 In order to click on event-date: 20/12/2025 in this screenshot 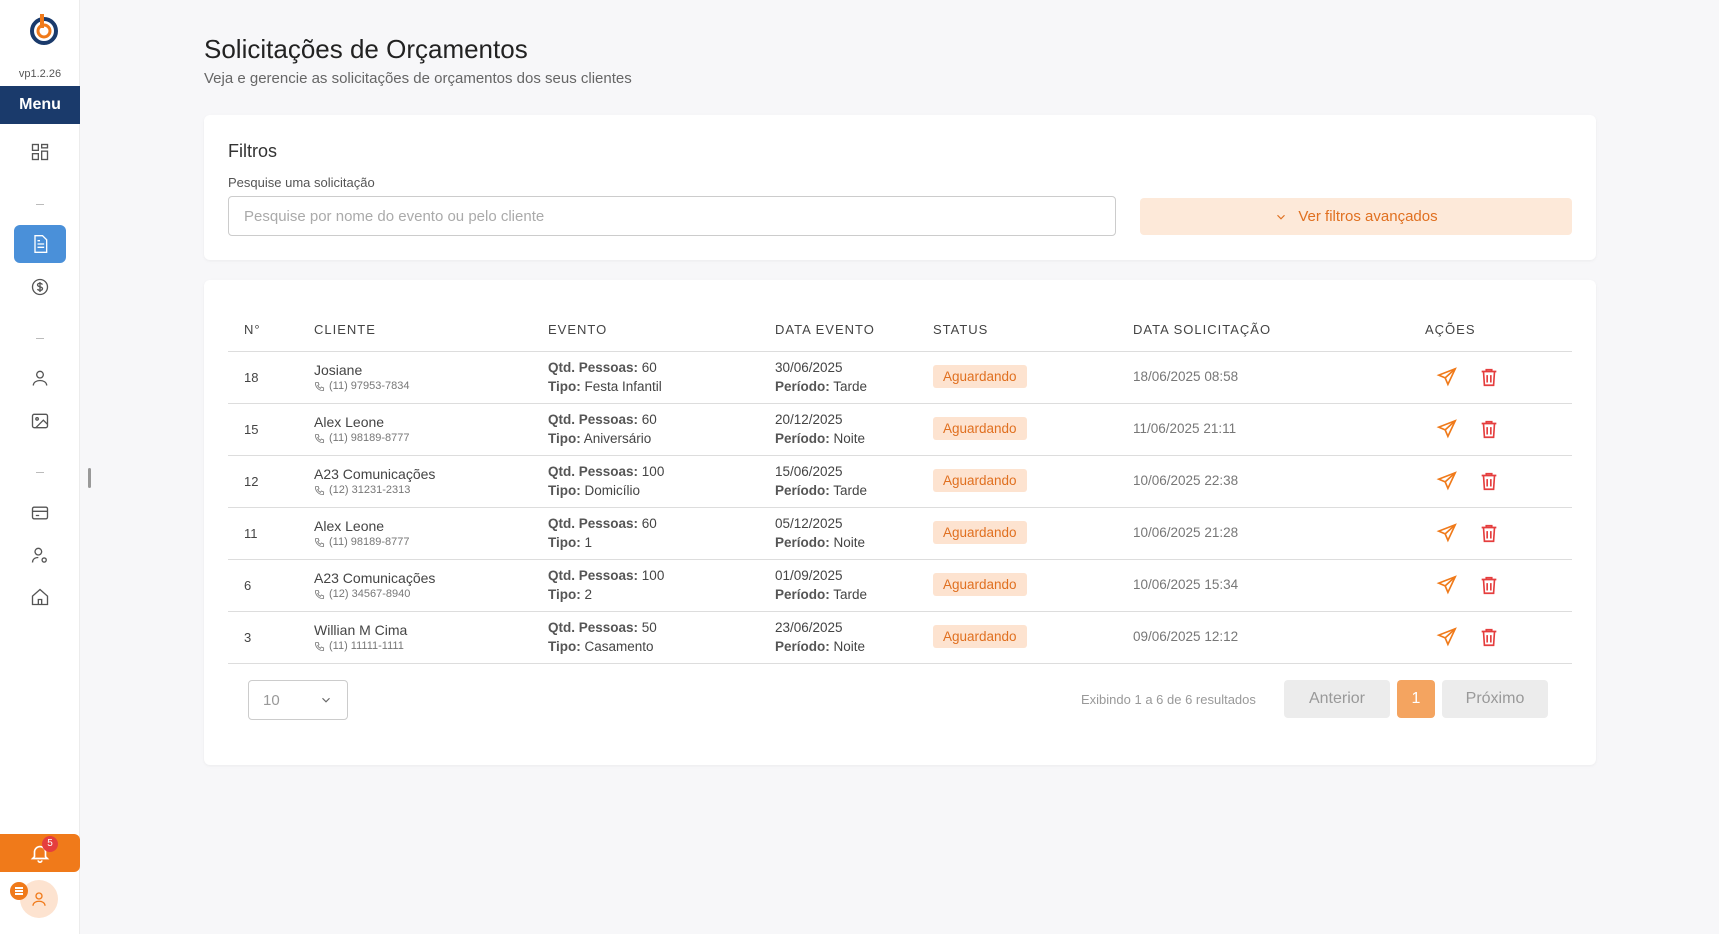, I will do `click(809, 419)`.